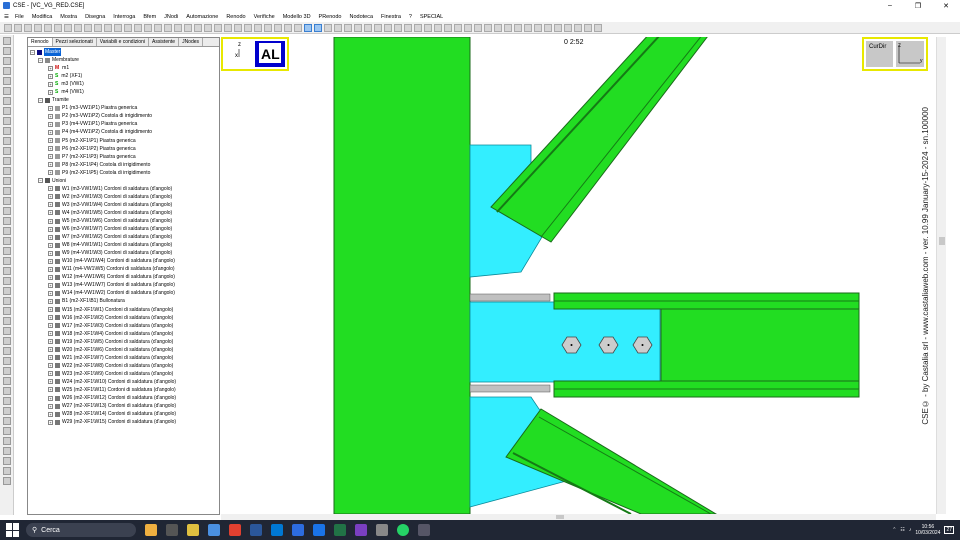  What do you see at coordinates (297, 17) in the screenshot?
I see `menu-item-10: Modello 3D` at bounding box center [297, 17].